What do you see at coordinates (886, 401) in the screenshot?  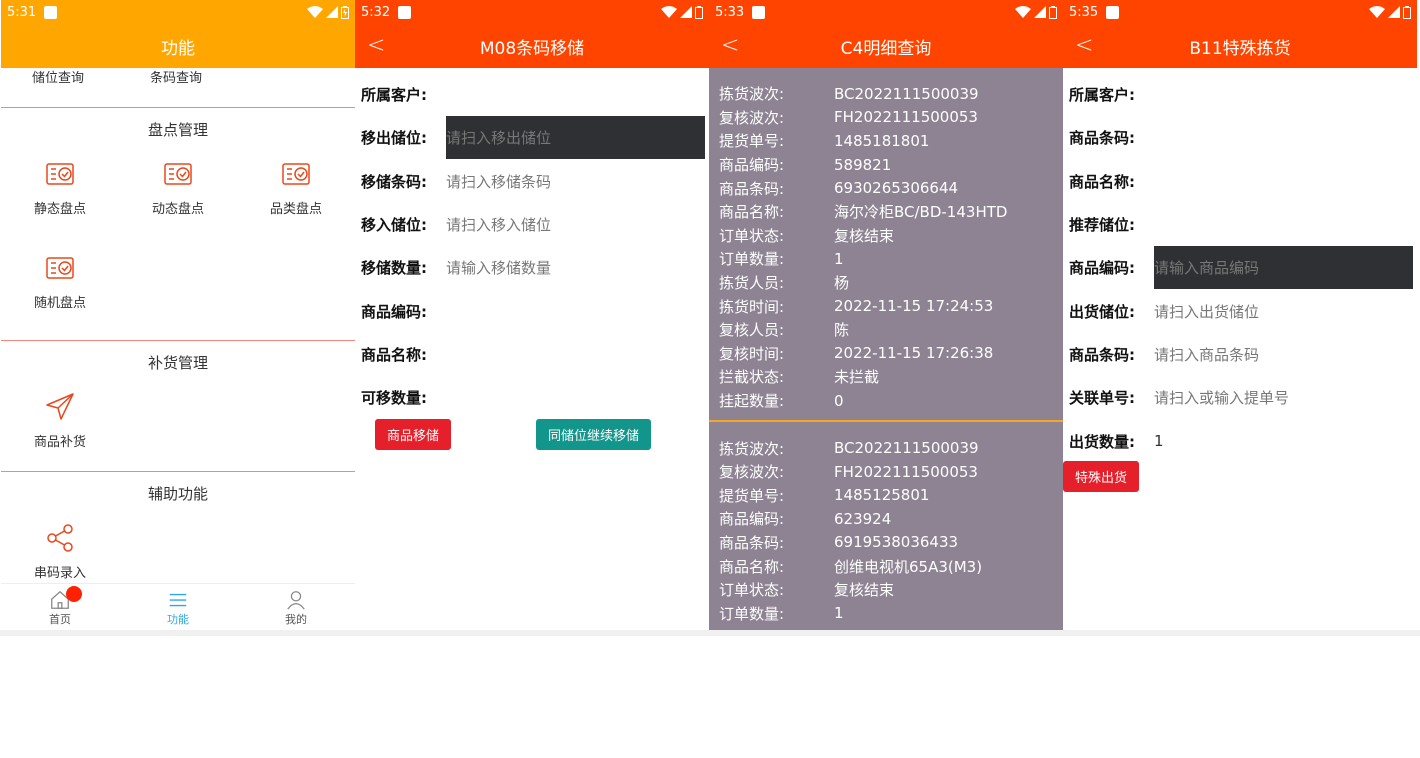 I see `detail-line: 挂起数量: 0` at bounding box center [886, 401].